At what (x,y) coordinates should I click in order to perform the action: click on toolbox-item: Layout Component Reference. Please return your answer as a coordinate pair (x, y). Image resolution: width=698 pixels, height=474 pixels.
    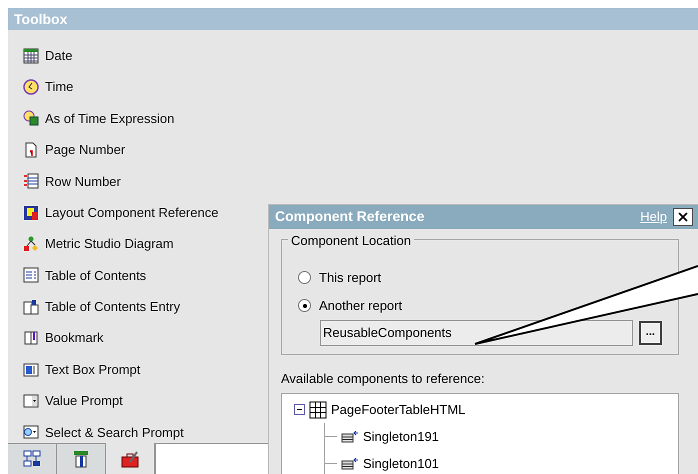
    Looking at the image, I should click on (120, 212).